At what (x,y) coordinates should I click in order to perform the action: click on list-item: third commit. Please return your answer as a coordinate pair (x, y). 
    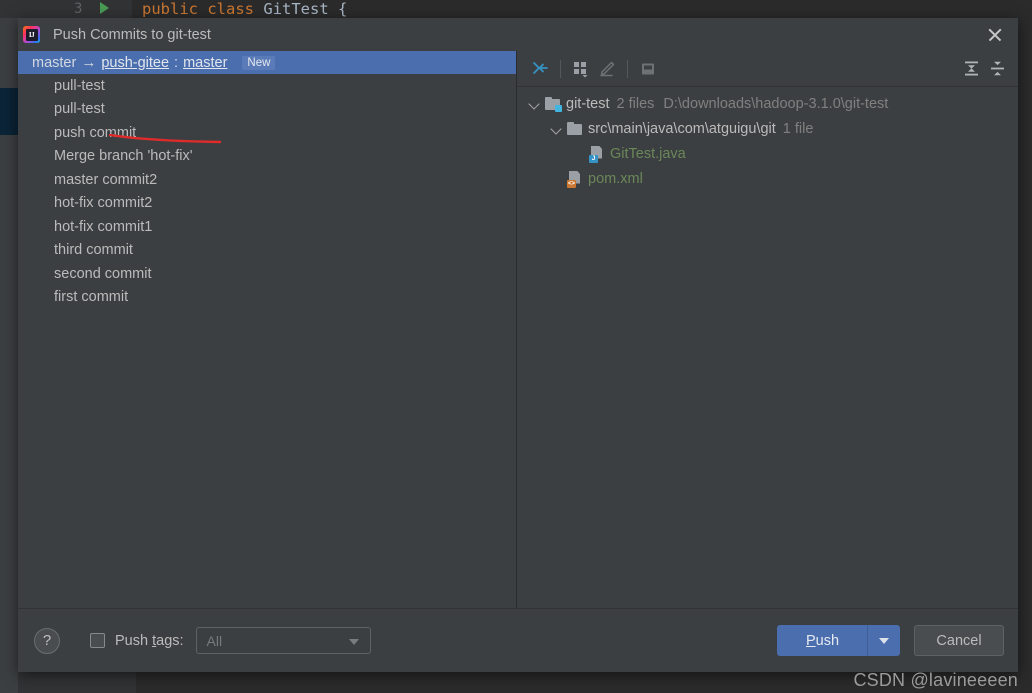
    Looking at the image, I should click on (267, 251).